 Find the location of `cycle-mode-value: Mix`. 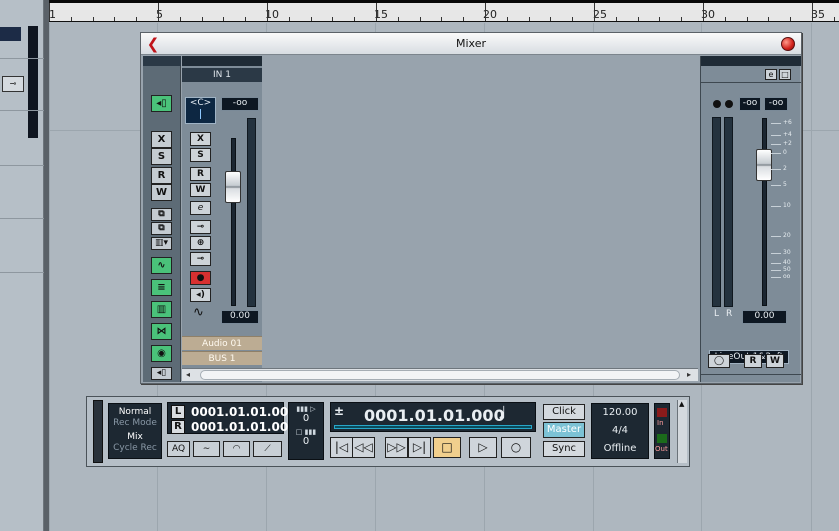

cycle-mode-value: Mix is located at coordinates (135, 437).